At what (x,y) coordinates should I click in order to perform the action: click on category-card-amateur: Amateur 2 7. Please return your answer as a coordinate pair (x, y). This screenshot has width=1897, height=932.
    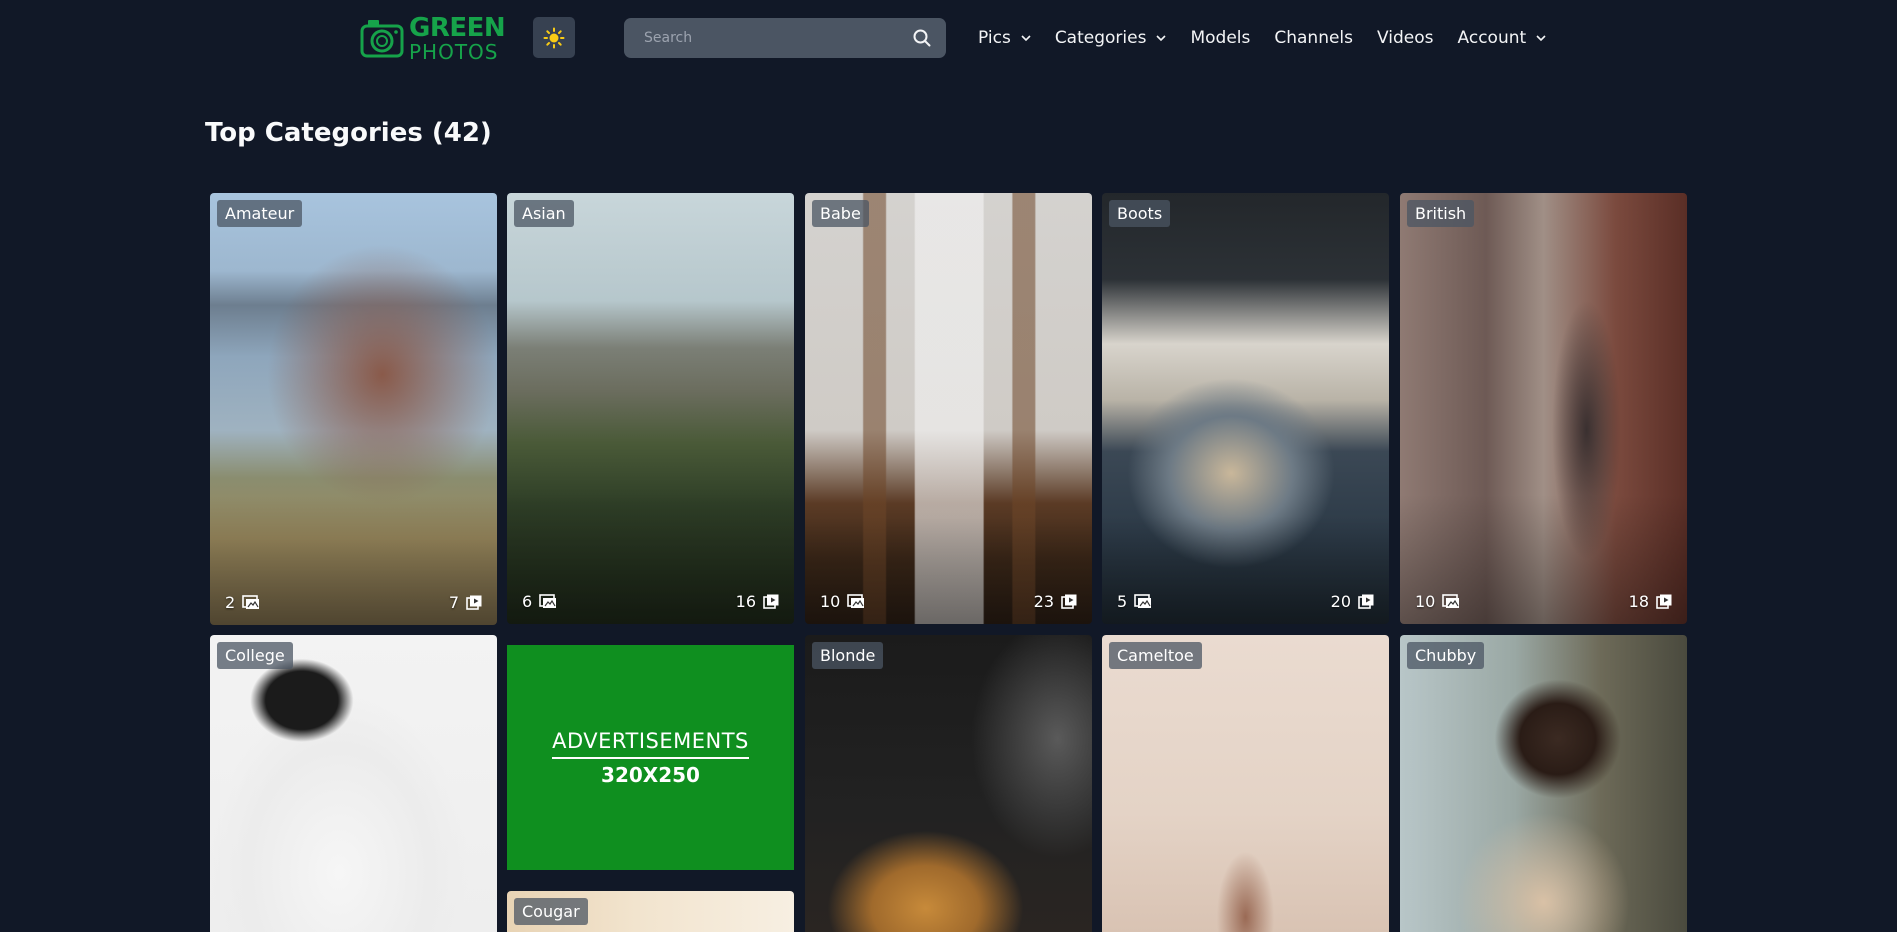
    Looking at the image, I should click on (353, 409).